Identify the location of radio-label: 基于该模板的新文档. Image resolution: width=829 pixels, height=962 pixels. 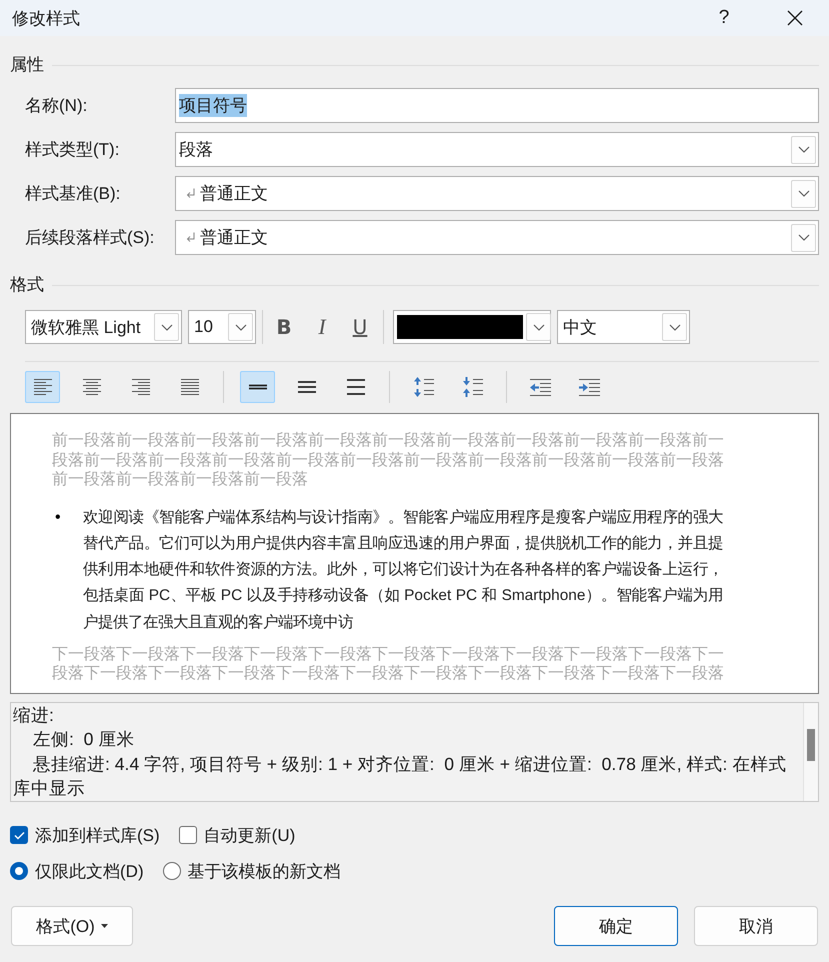
(264, 871).